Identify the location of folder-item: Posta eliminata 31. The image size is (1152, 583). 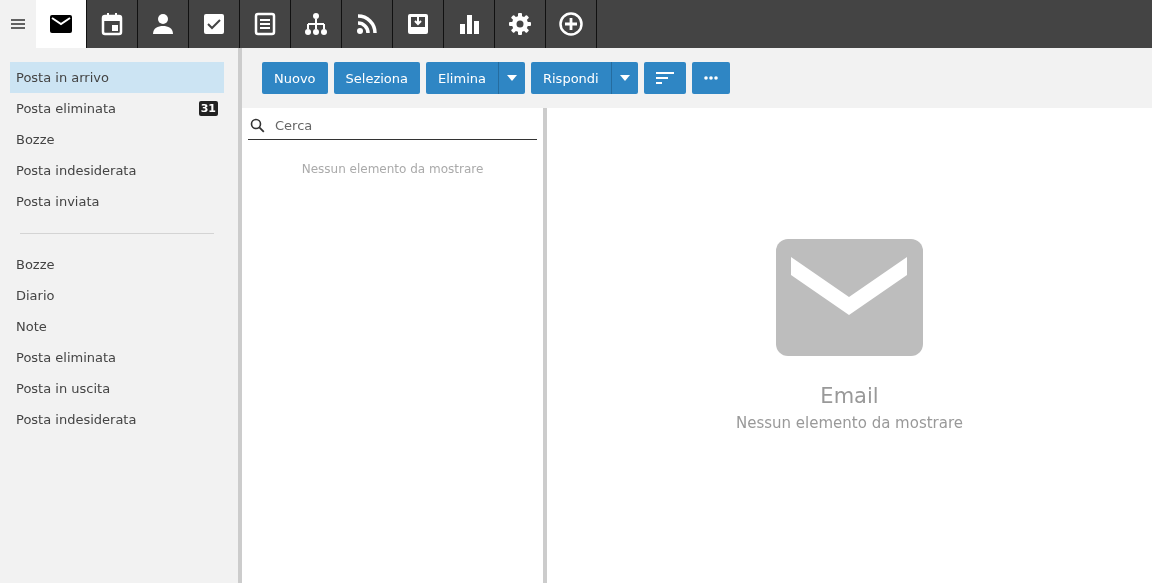
(117, 108).